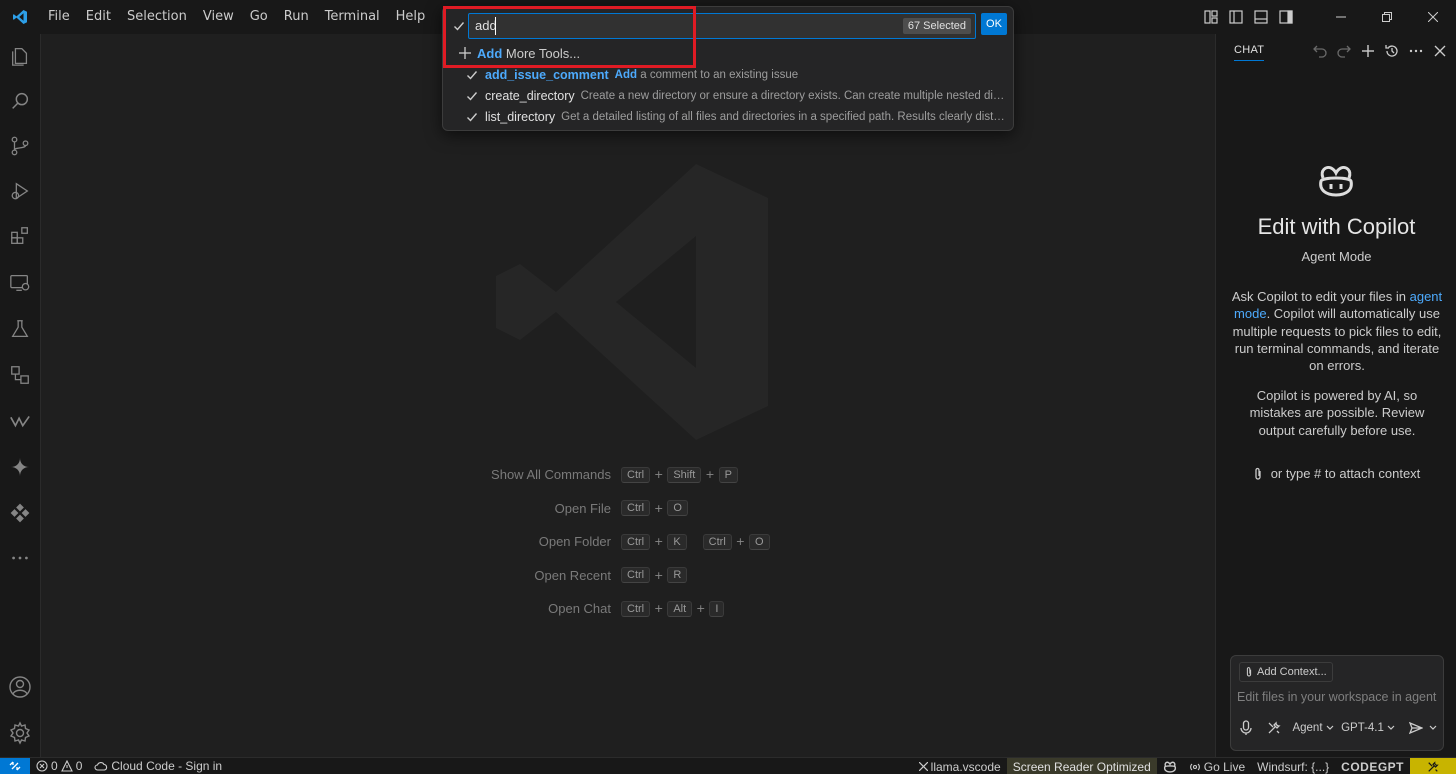  I want to click on menu-view: View, so click(218, 17).